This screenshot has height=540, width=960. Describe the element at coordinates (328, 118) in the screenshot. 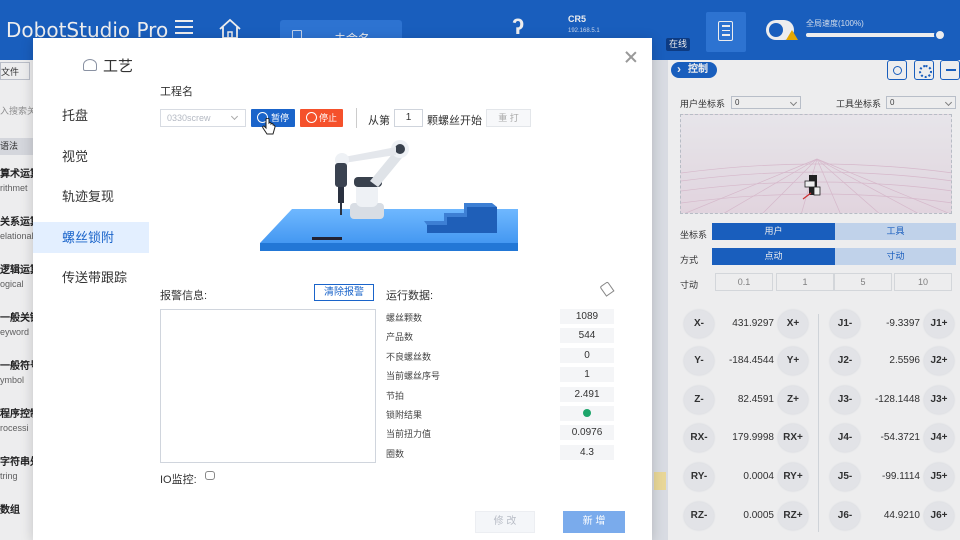

I see `stop-label: 停止` at that location.